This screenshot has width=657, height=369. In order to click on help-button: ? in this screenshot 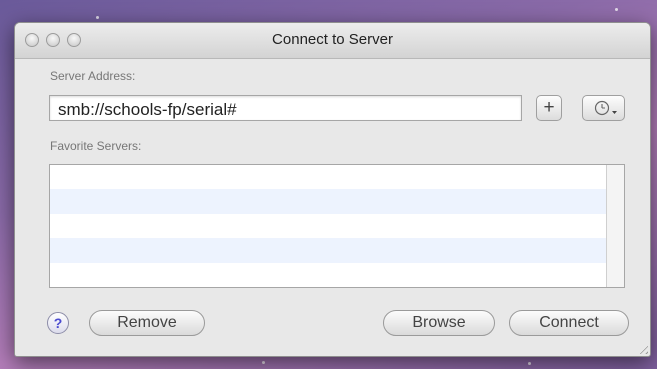, I will do `click(58, 323)`.